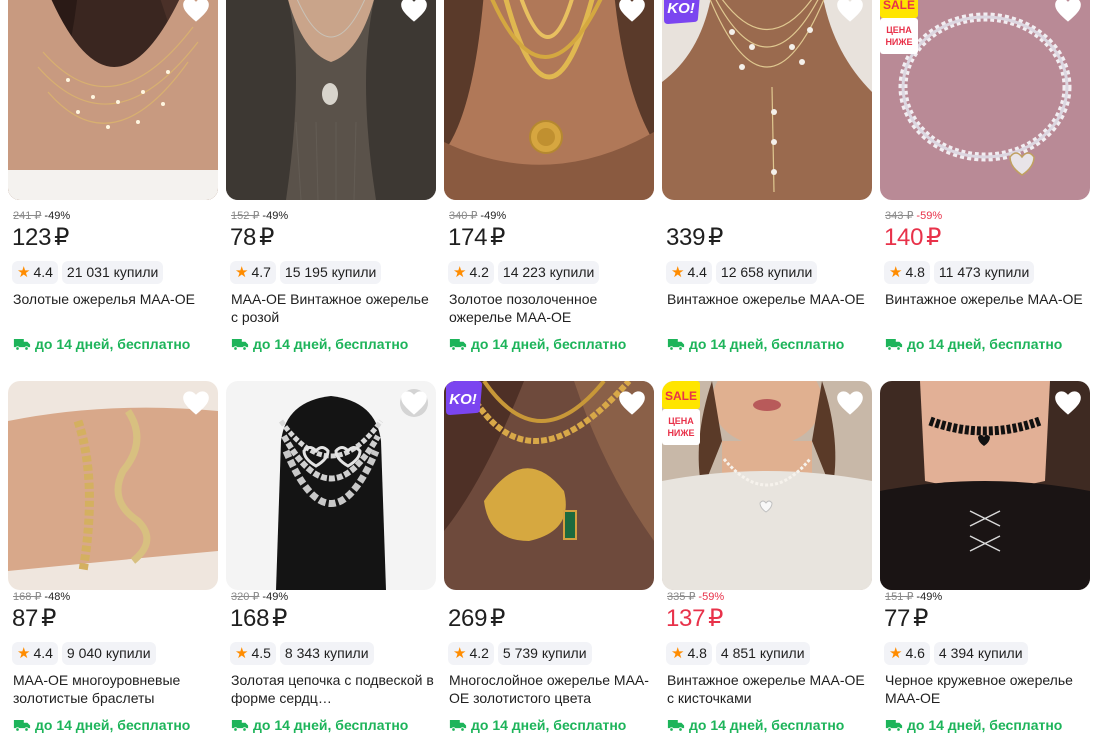  I want to click on price-value: 168, so click(250, 618).